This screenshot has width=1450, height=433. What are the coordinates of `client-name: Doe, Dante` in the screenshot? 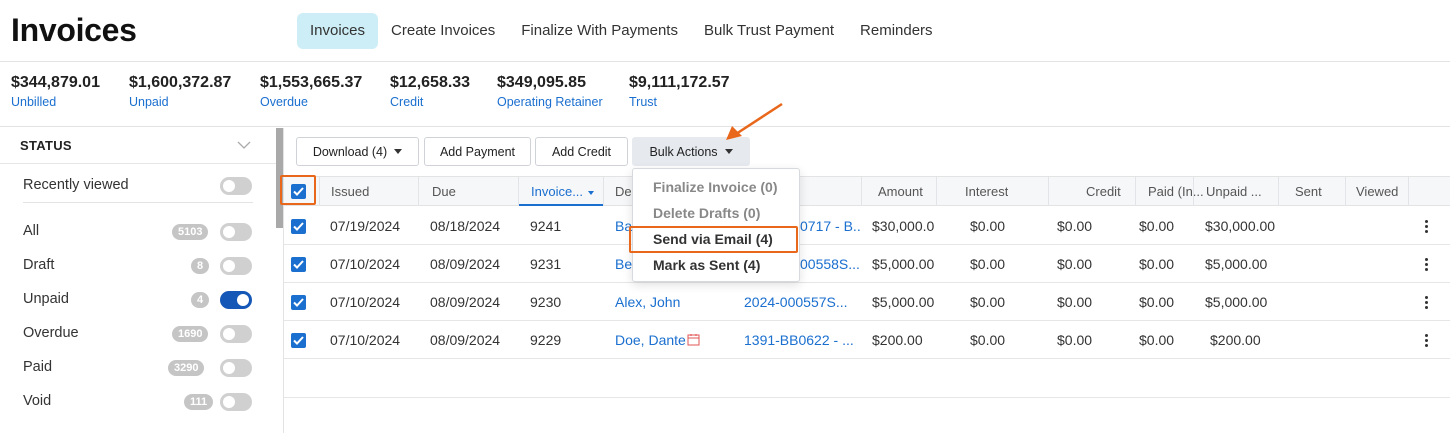 It's located at (650, 340).